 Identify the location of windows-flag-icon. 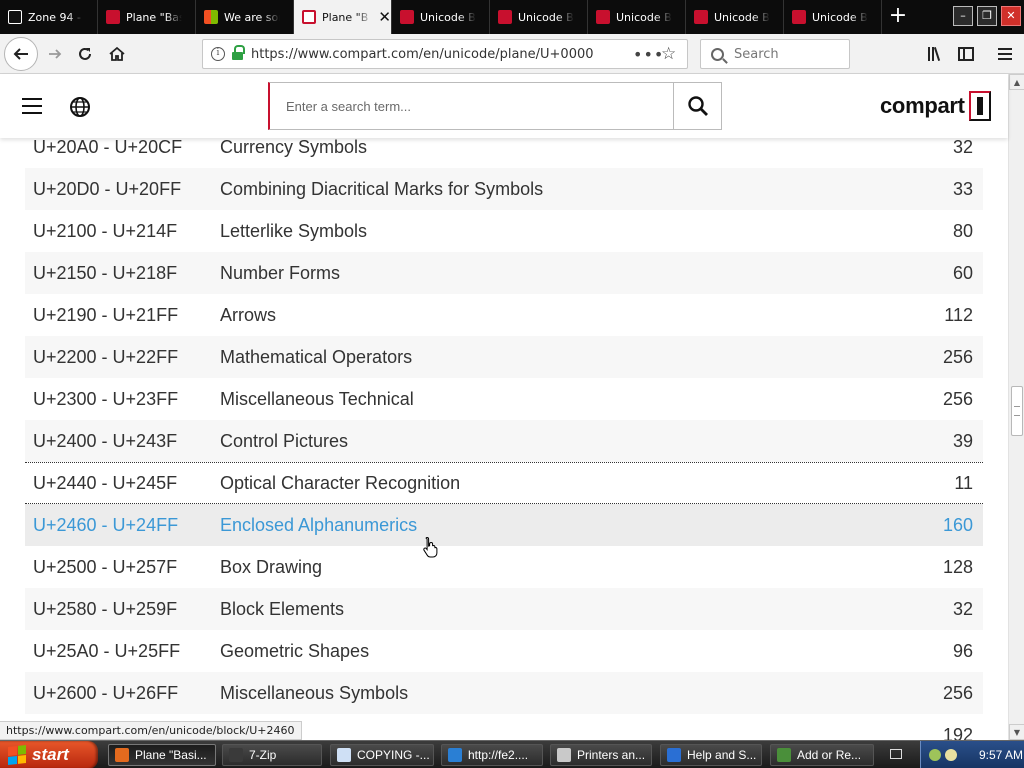
(17, 755).